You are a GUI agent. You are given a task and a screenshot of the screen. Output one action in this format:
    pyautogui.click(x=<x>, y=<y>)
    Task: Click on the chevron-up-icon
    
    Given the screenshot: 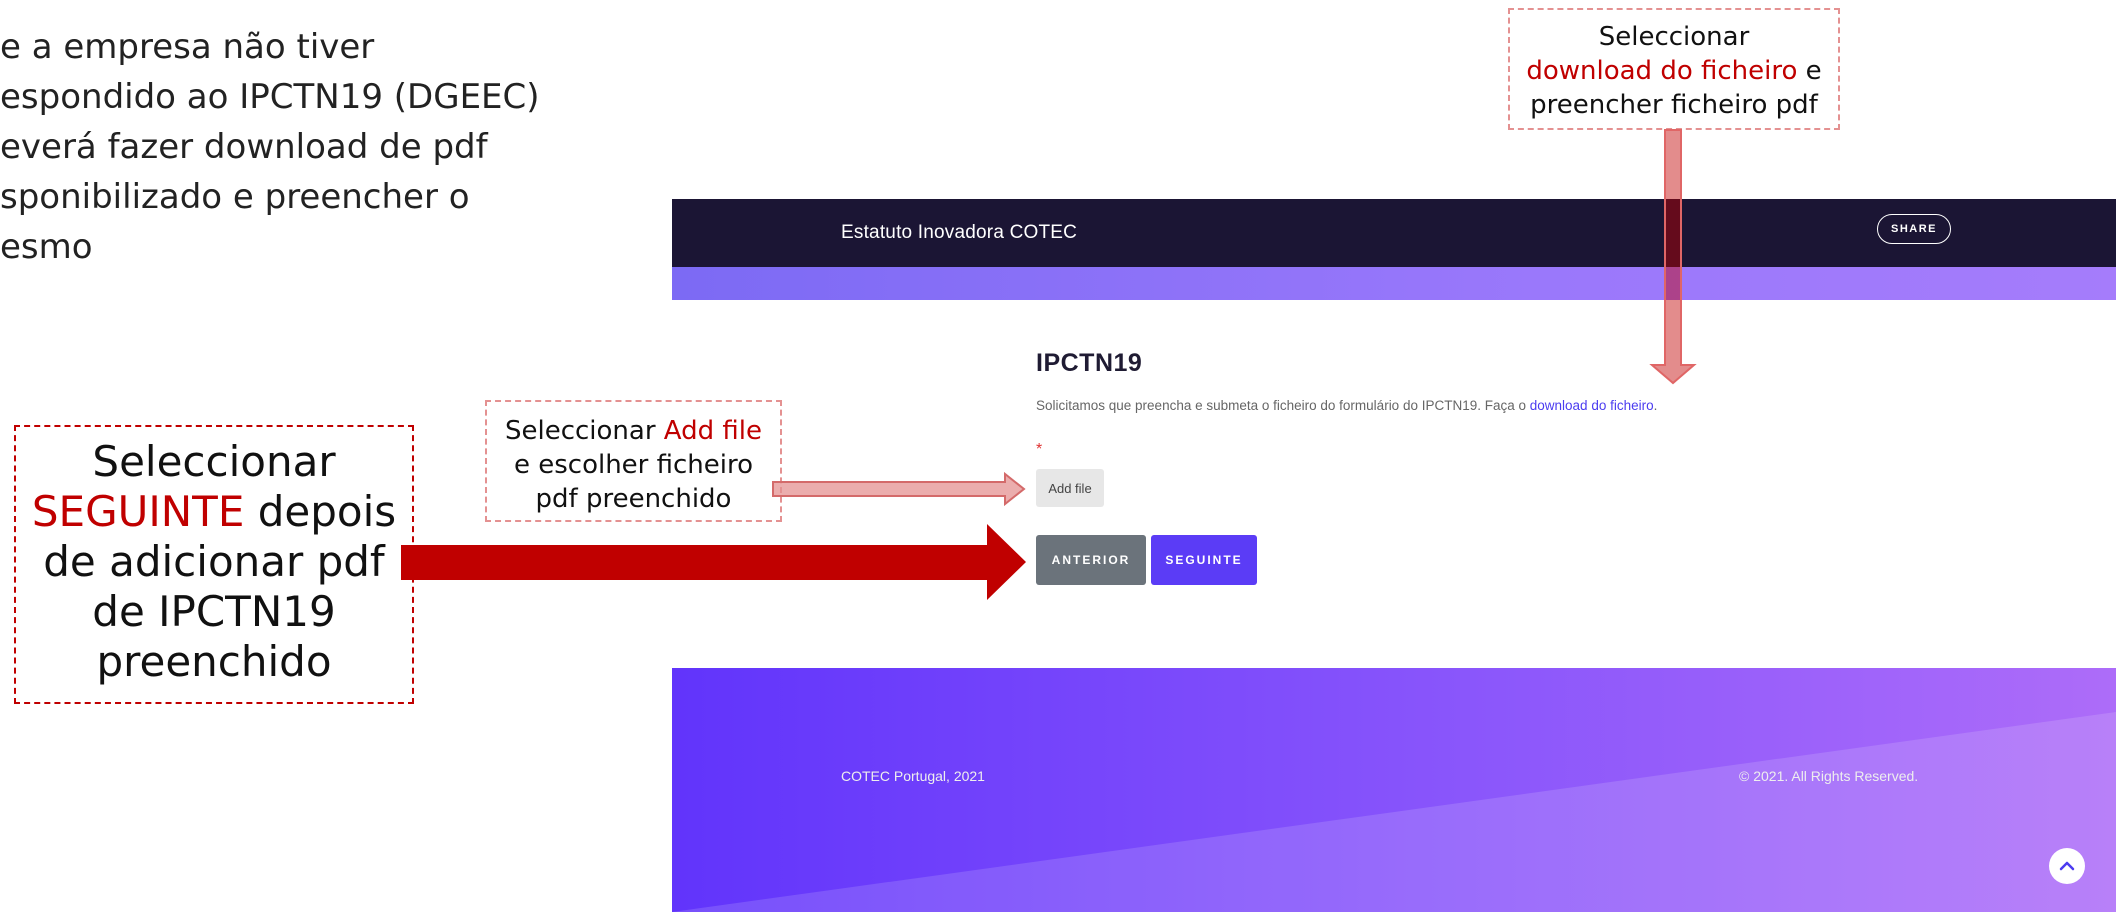 What is the action you would take?
    pyautogui.click(x=2067, y=866)
    